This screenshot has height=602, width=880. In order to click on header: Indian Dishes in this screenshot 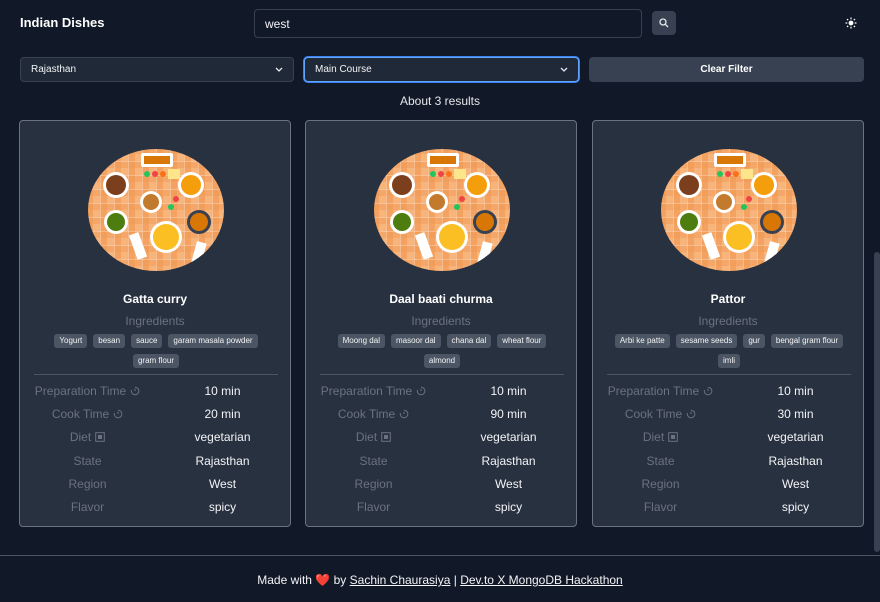, I will do `click(440, 23)`.